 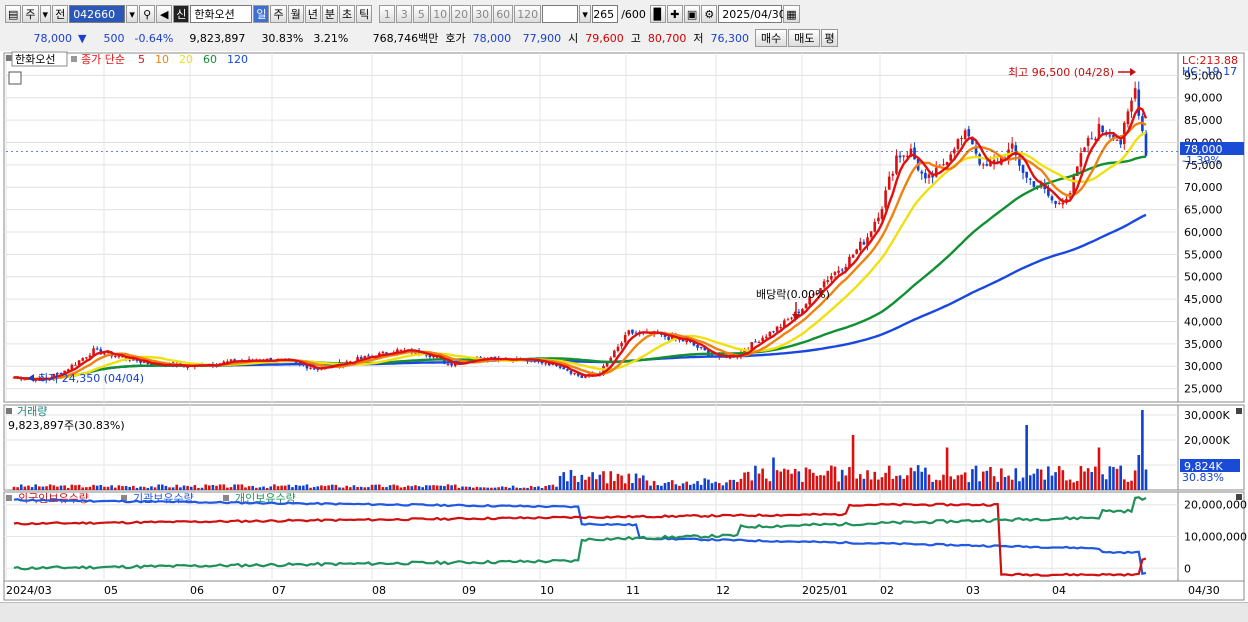 I want to click on count-total: /600, so click(x=633, y=14).